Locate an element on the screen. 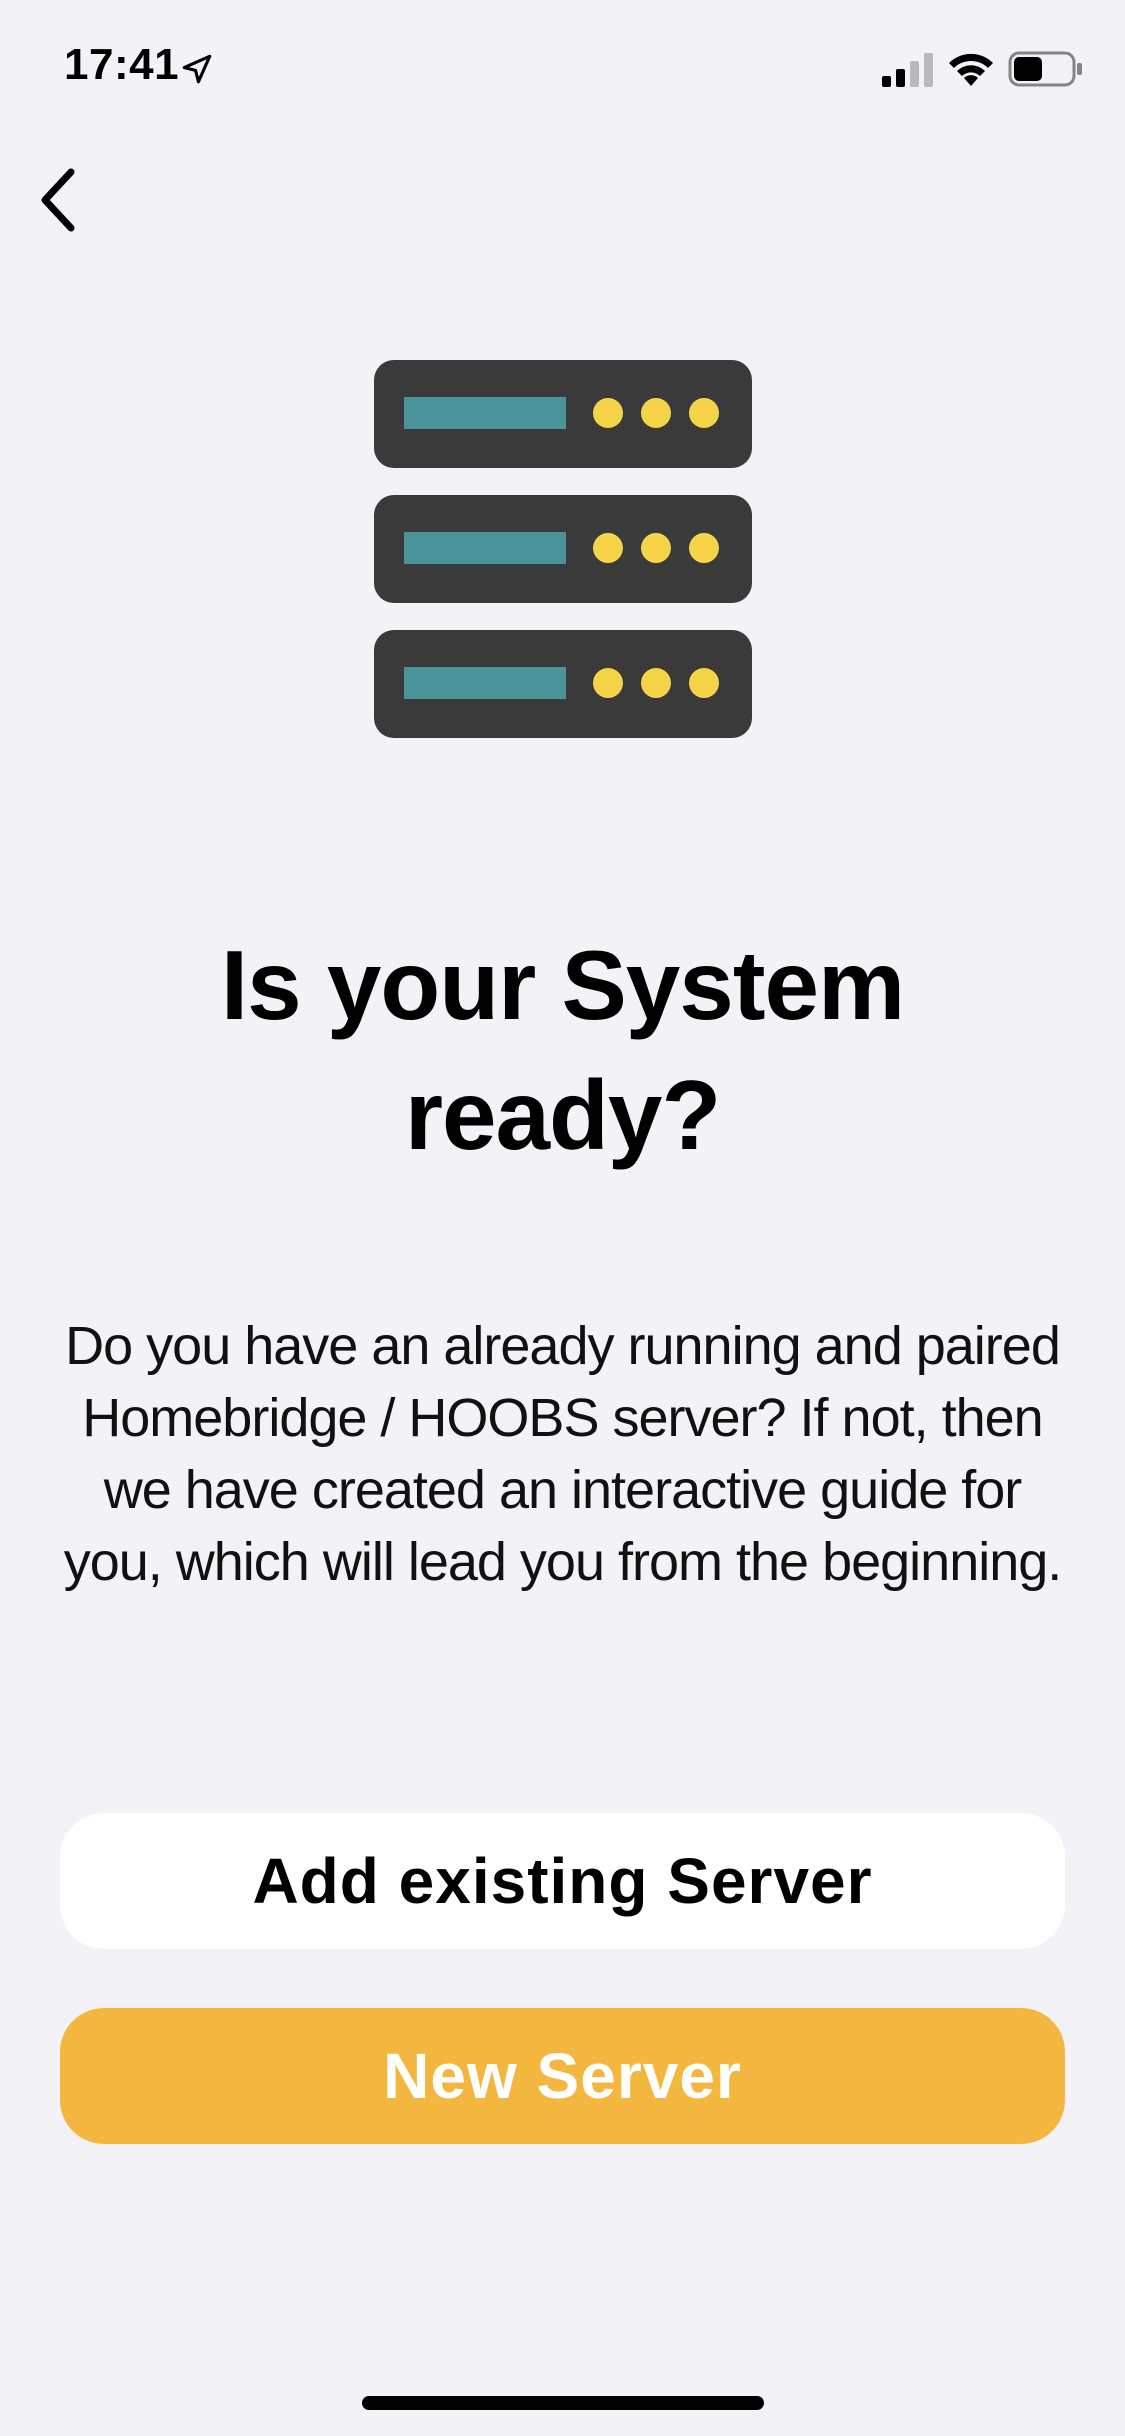  wifi-icon is located at coordinates (971, 69).